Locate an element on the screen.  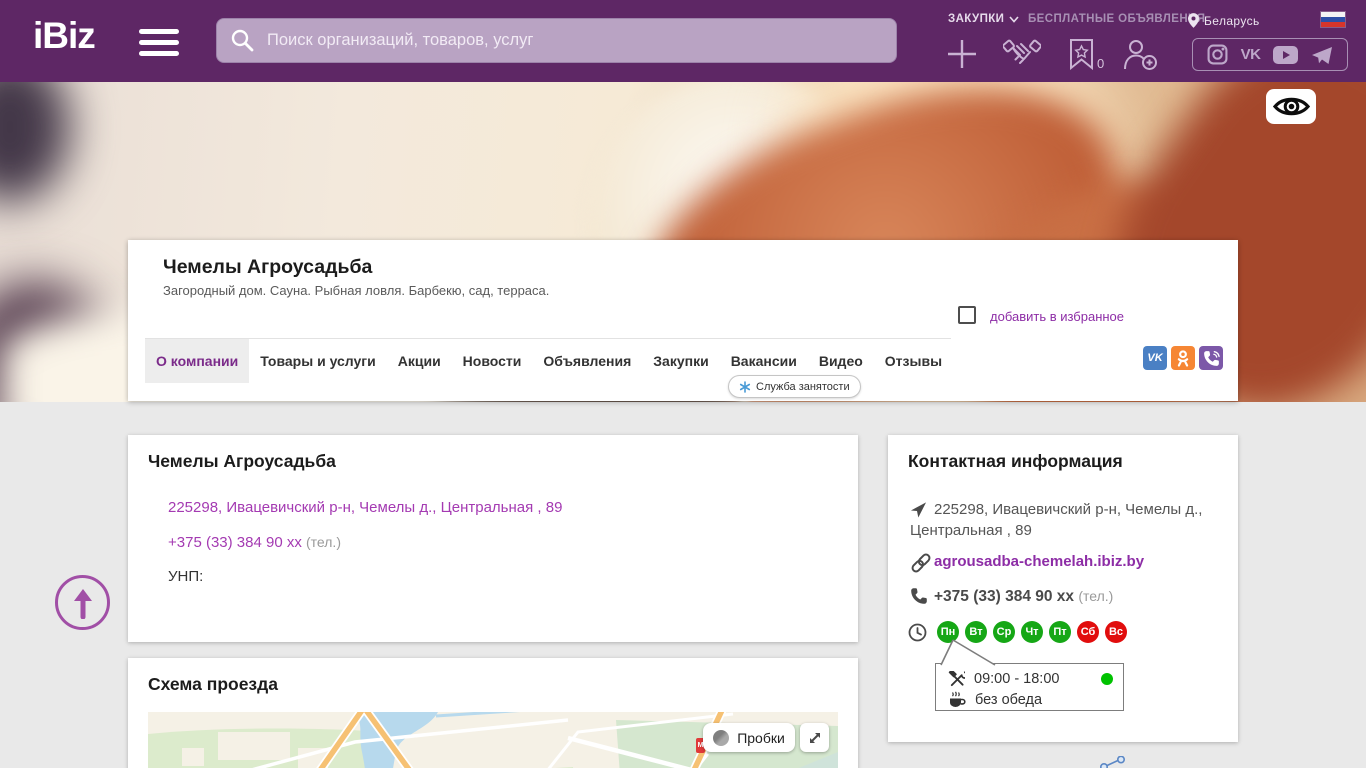
company-share-row: VK is located at coordinates (1183, 358).